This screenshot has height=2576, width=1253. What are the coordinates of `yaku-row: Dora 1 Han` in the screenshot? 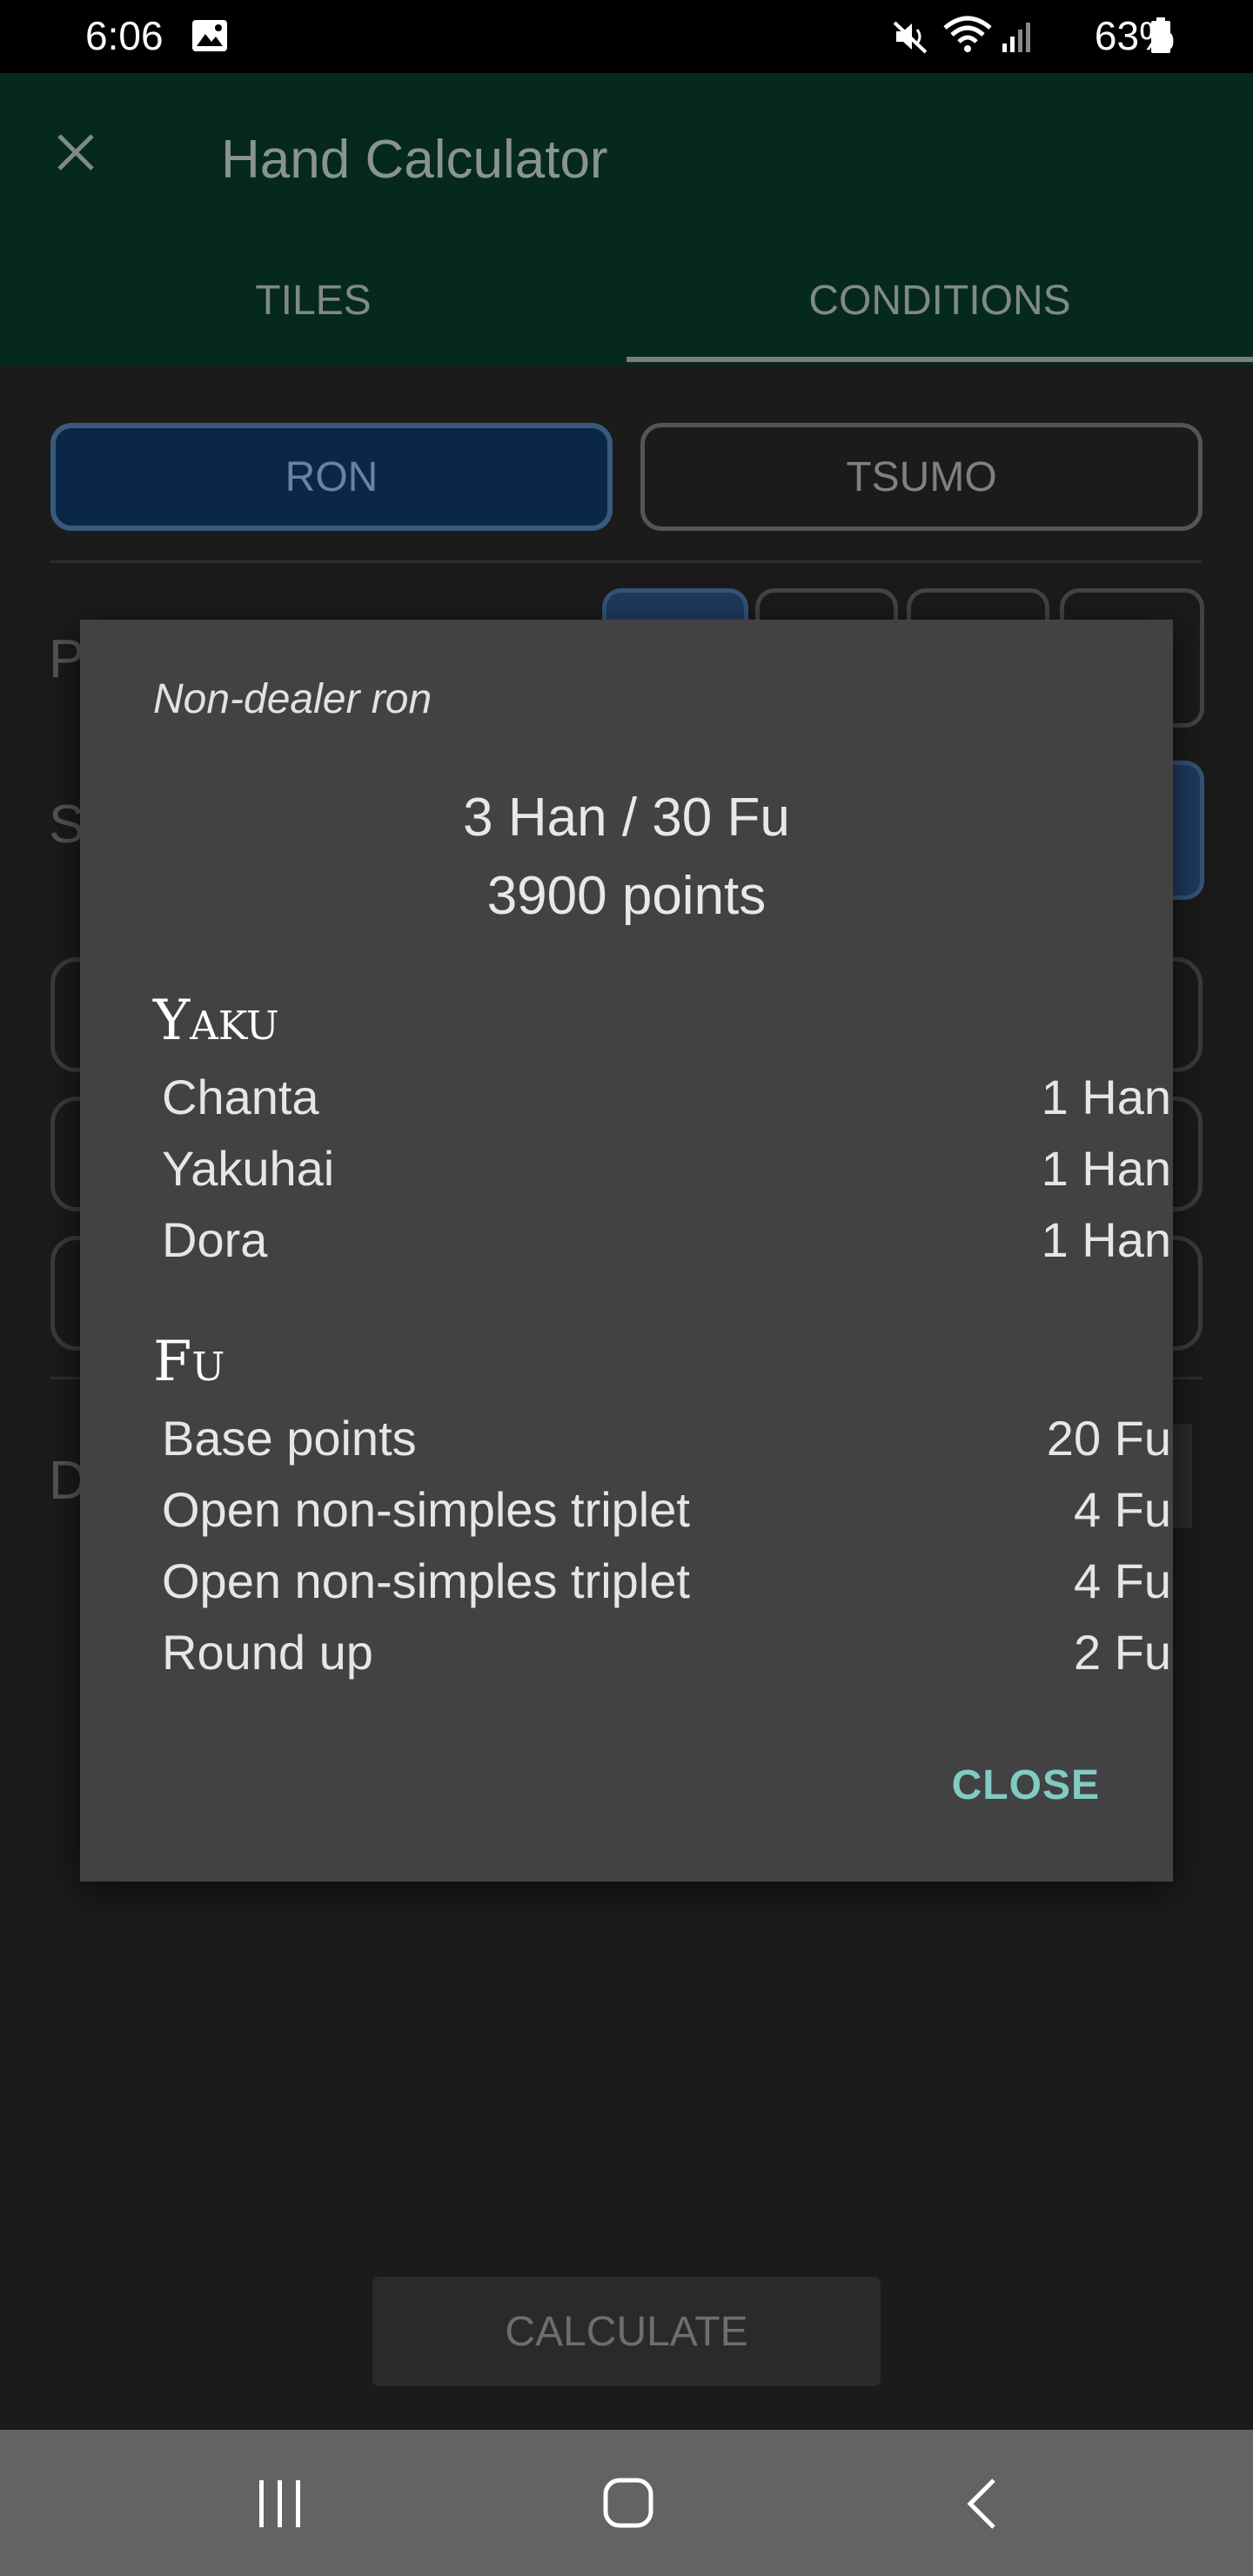 It's located at (666, 1240).